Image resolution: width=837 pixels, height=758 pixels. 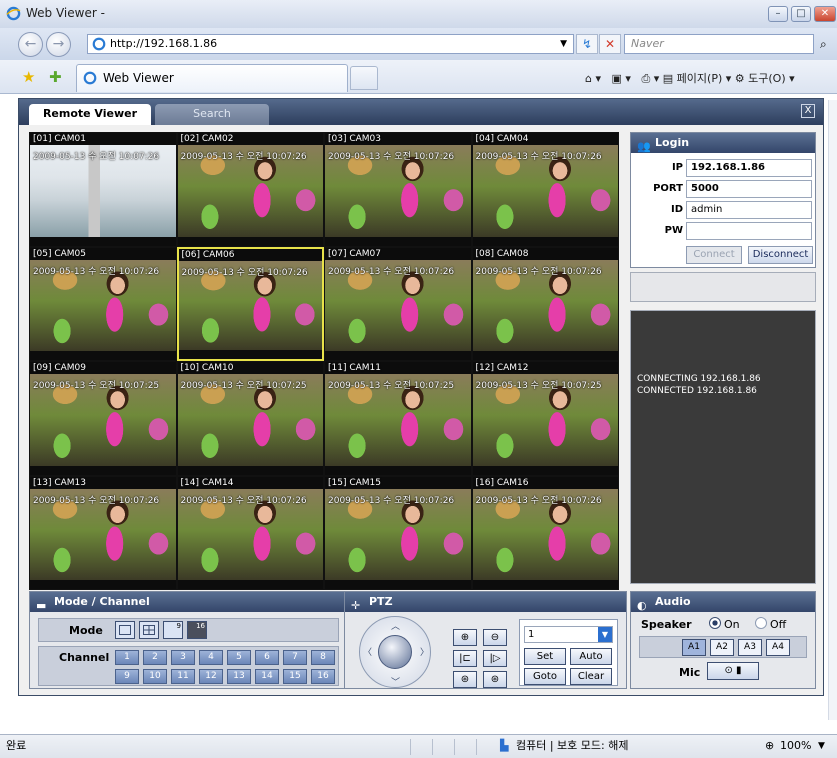 I want to click on feeds-icon: ▣ ▾, so click(x=621, y=78).